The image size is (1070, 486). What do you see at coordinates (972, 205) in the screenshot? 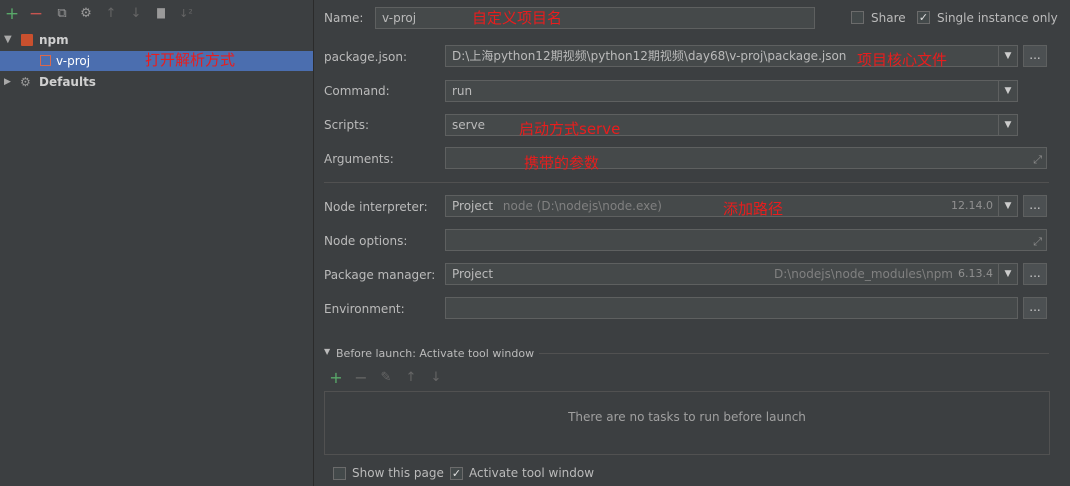
I see `node-version: 12.14.0` at bounding box center [972, 205].